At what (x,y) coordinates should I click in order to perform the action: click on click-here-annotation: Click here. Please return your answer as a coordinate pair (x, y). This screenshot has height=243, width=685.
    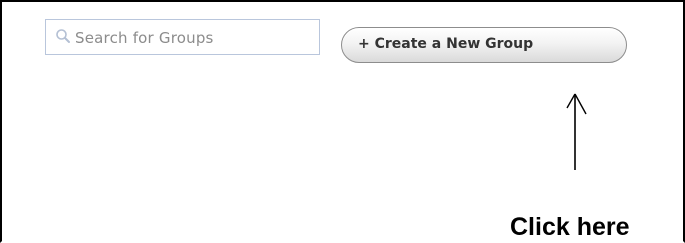
    Looking at the image, I should click on (570, 227).